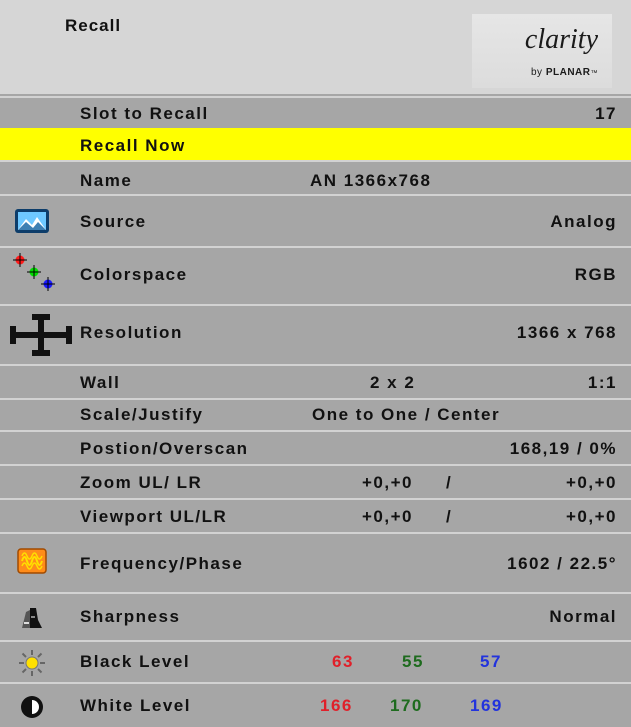  What do you see at coordinates (162, 563) in the screenshot?
I see `frequency-label: Frequency/Phase` at bounding box center [162, 563].